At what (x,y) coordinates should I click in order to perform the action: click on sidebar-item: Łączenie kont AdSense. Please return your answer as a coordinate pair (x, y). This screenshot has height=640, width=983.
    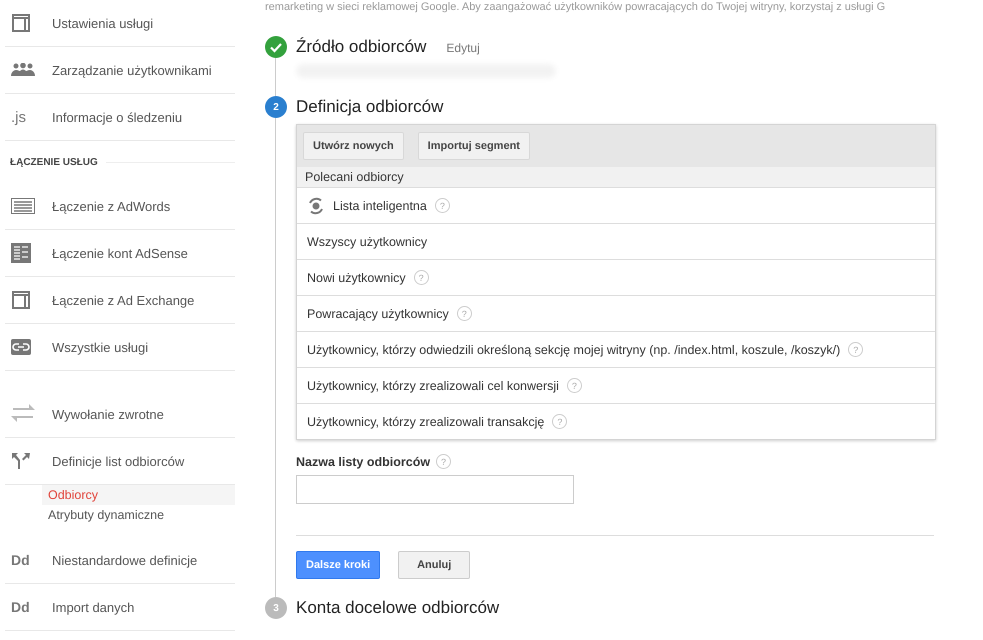
    Looking at the image, I should click on (120, 253).